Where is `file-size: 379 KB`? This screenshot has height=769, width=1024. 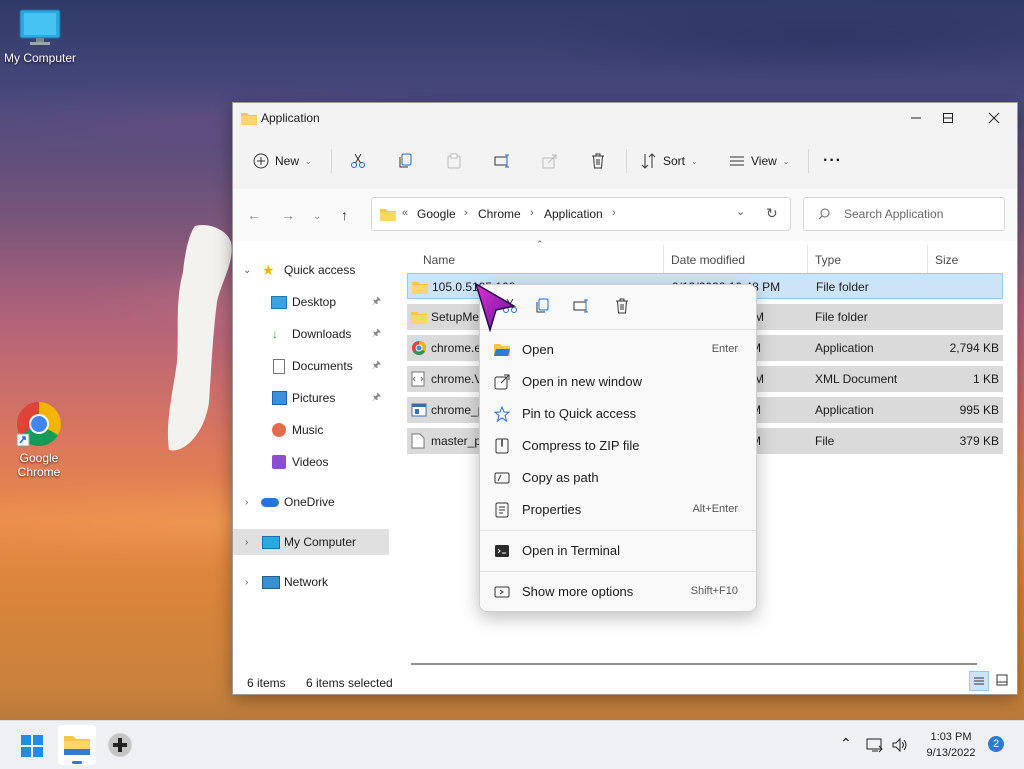 file-size: 379 KB is located at coordinates (979, 441).